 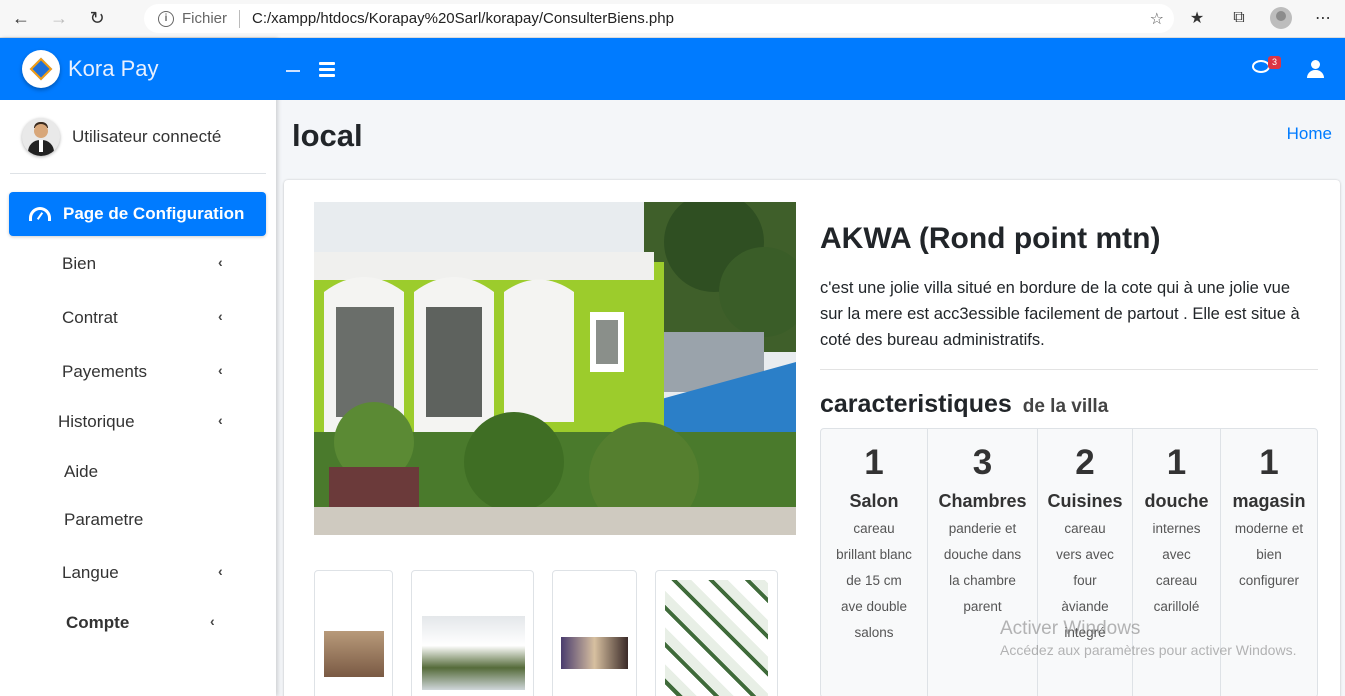 I want to click on feature-description: internes avec careau carillolé, so click(x=1176, y=567).